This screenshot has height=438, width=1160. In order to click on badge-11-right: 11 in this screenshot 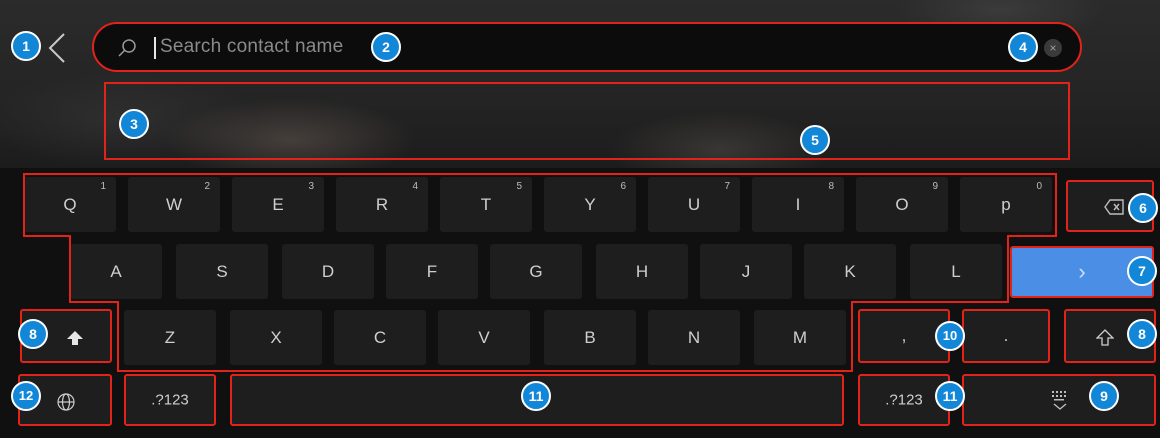, I will do `click(950, 396)`.